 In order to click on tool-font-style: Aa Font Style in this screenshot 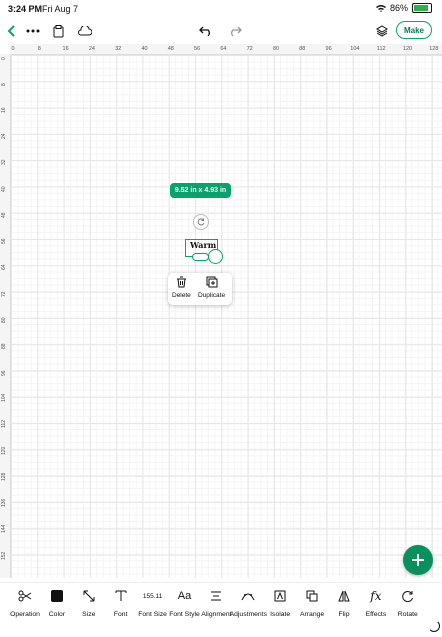, I will do `click(185, 602)`.